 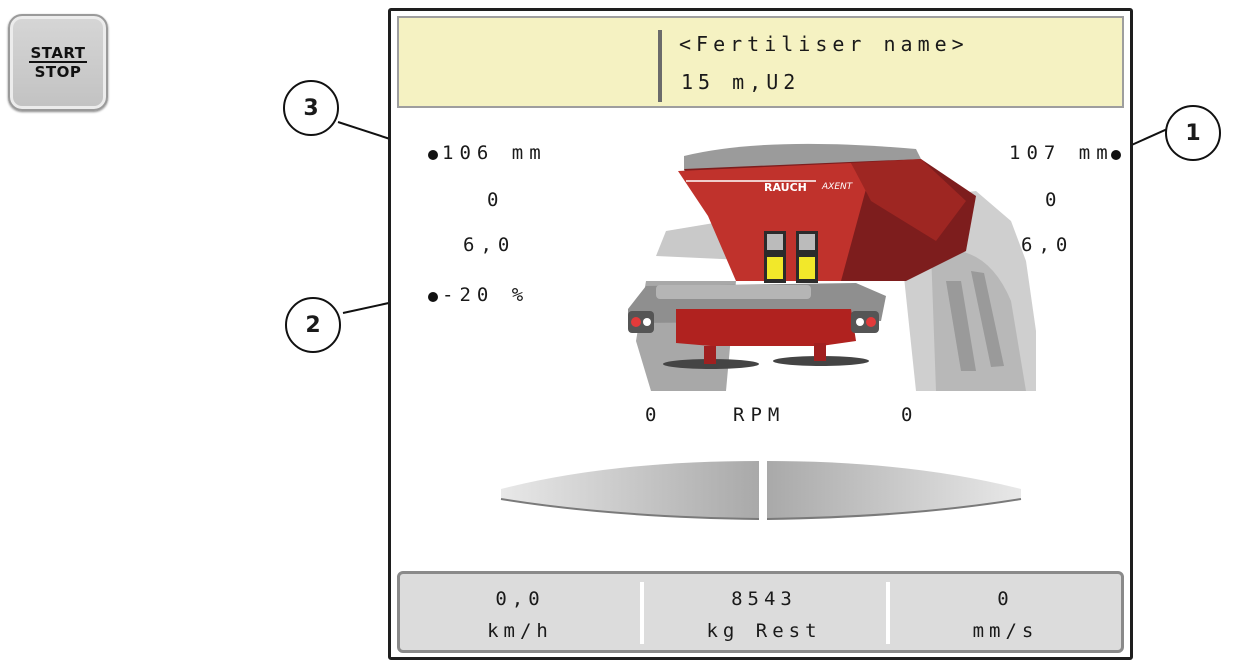 What do you see at coordinates (520, 612) in the screenshot?
I see `speed-cell: 0,0 km/h` at bounding box center [520, 612].